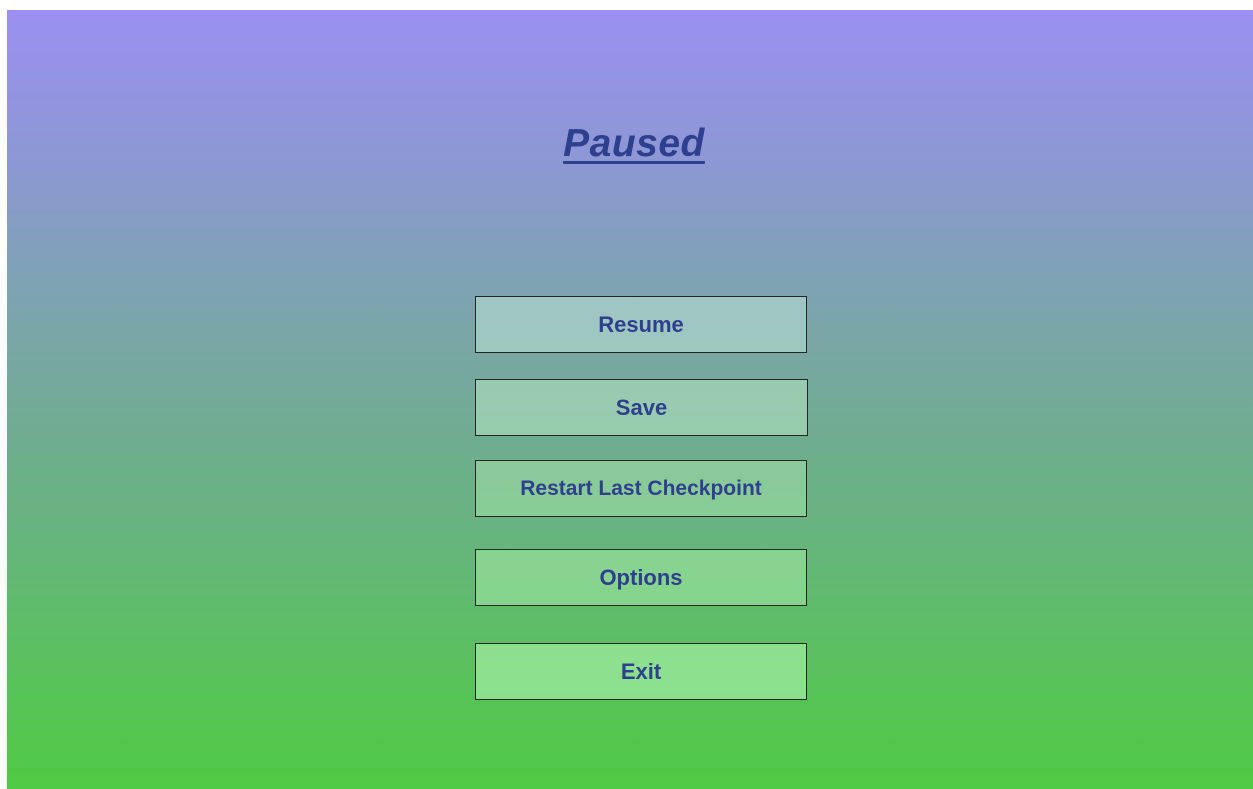 Image resolution: width=1253 pixels, height=789 pixels. I want to click on restart-last-checkpoint-button: Restart Last Checkpoint, so click(641, 488).